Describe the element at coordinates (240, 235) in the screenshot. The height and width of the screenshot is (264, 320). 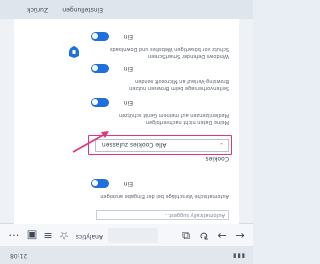
I see `back-icon: ←` at that location.